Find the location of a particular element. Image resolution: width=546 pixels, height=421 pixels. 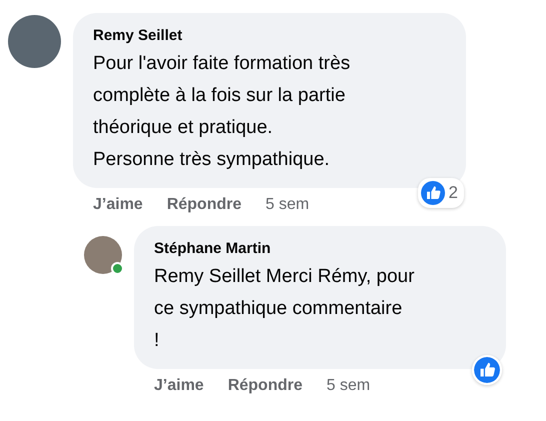

comment-text: Remy Seillet Merci Rémy, pour ce sympathique commentaire ! is located at coordinates (285, 309).